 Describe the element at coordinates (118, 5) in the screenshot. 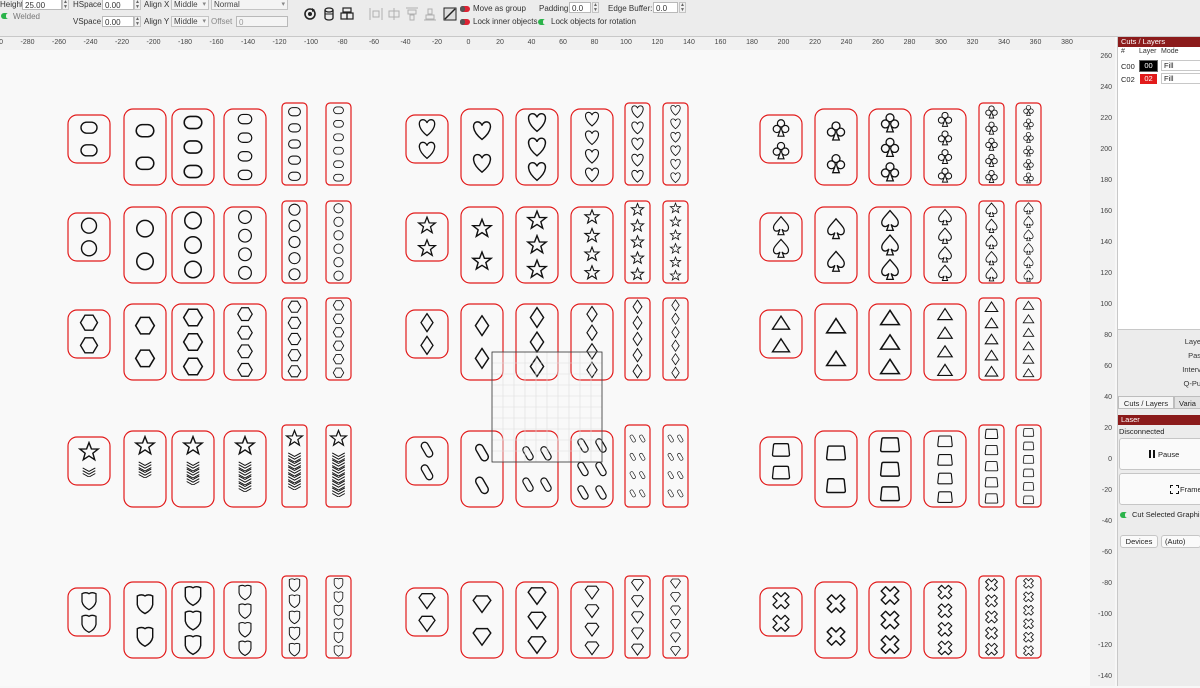

I see `hspace-input: 0.00` at that location.